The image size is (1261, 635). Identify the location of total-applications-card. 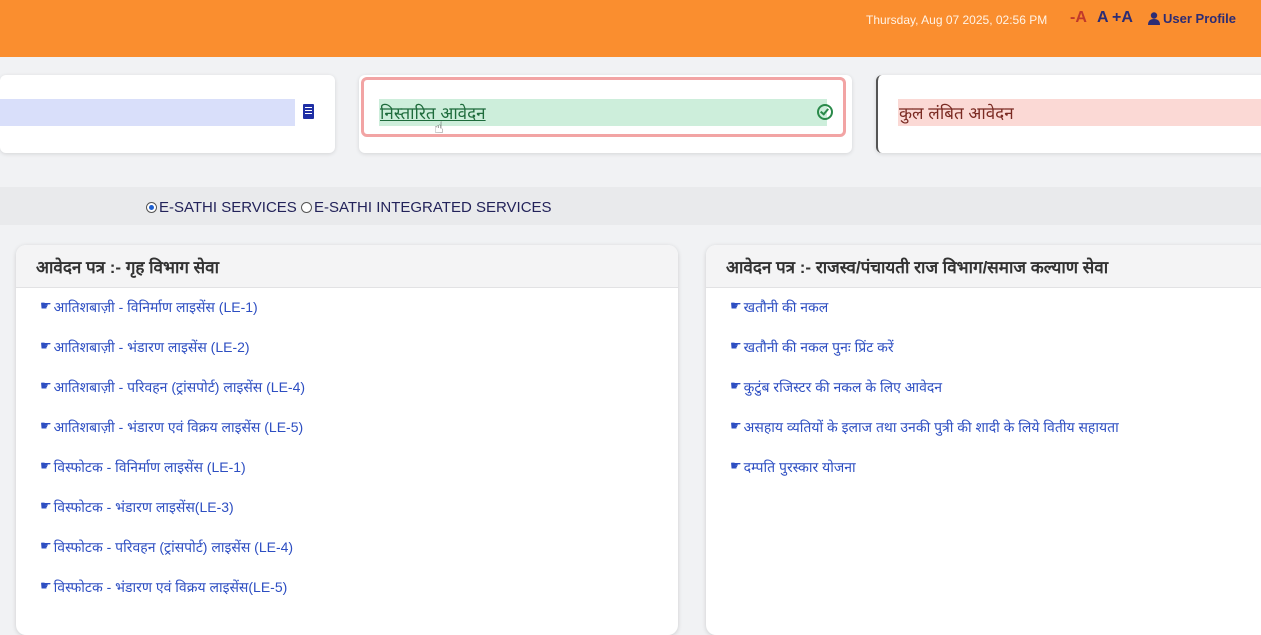
(167, 114).